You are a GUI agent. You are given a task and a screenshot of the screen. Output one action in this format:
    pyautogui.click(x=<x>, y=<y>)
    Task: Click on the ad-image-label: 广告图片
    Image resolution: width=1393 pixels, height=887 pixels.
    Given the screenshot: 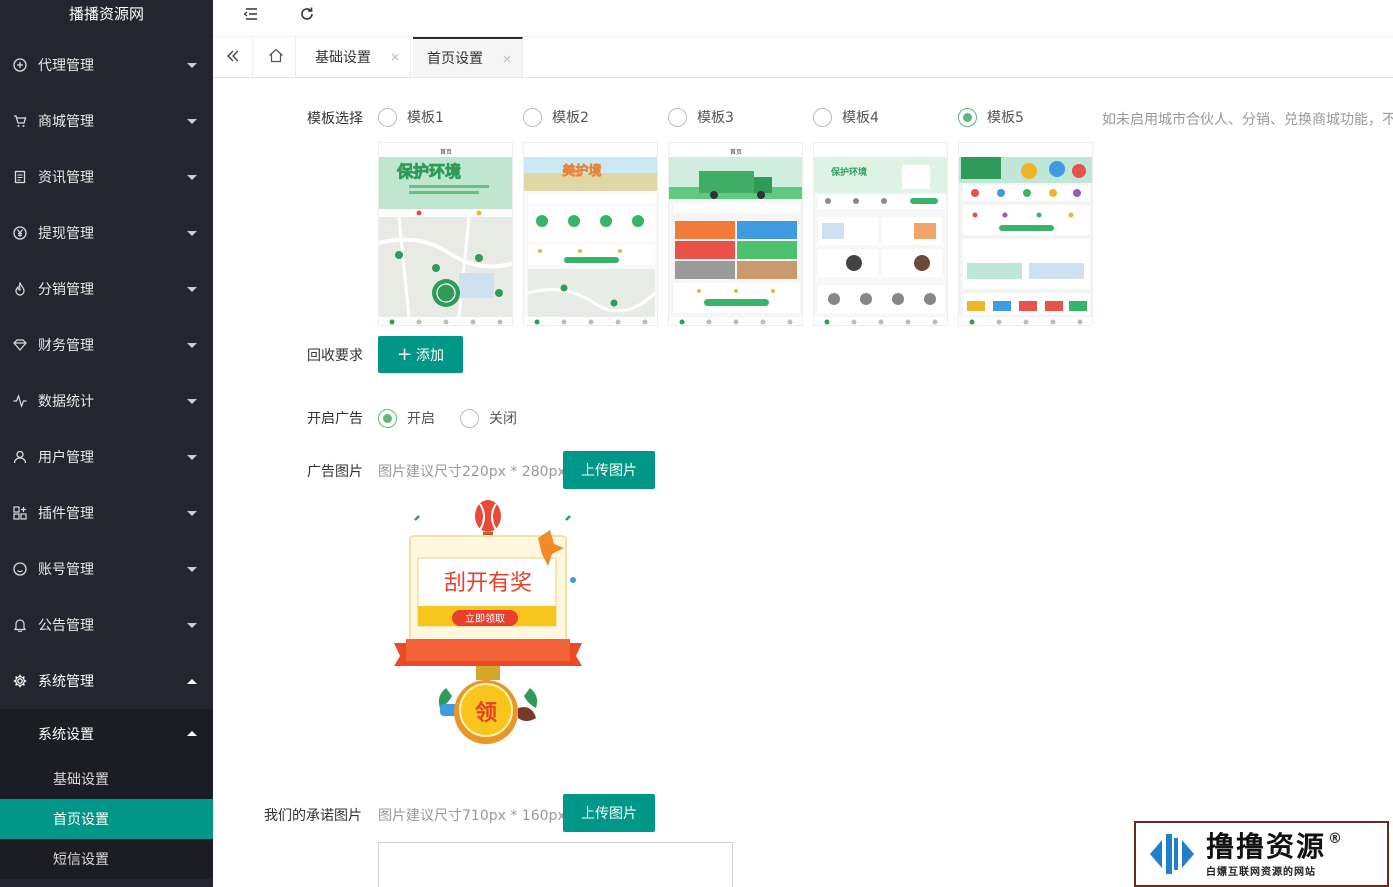 What is the action you would take?
    pyautogui.click(x=335, y=472)
    